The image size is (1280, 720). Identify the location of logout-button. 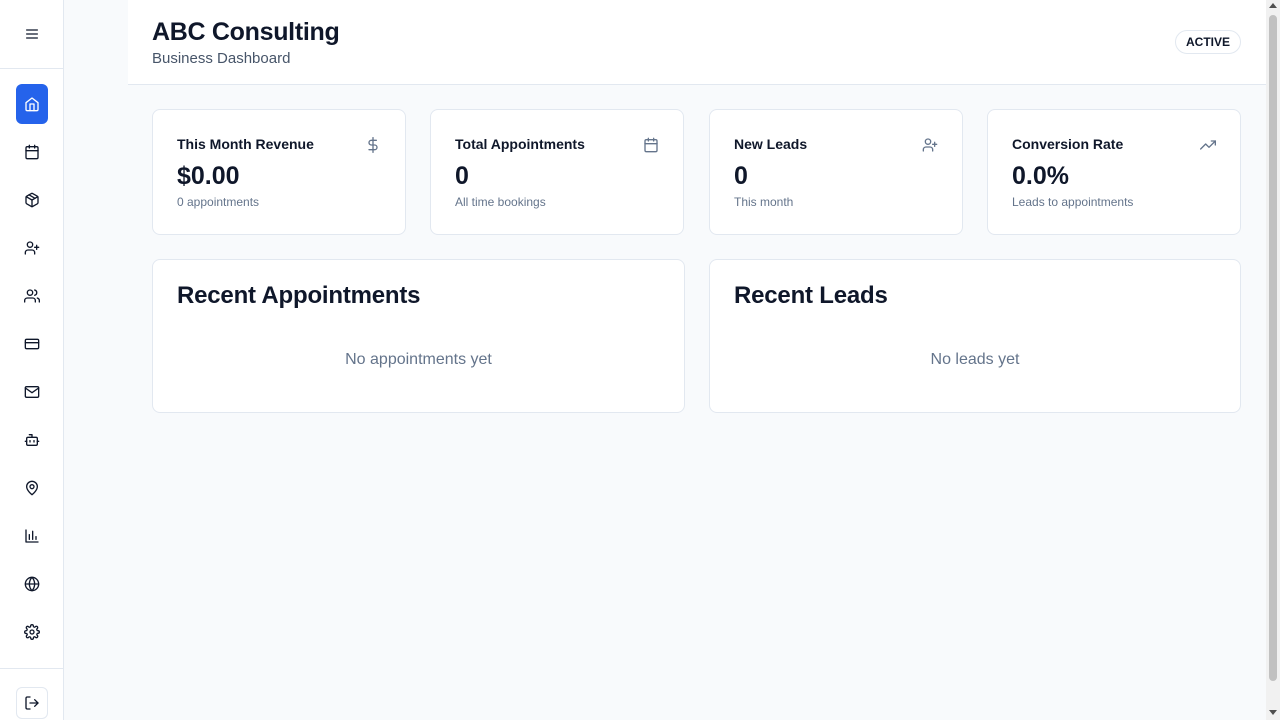
(32, 702).